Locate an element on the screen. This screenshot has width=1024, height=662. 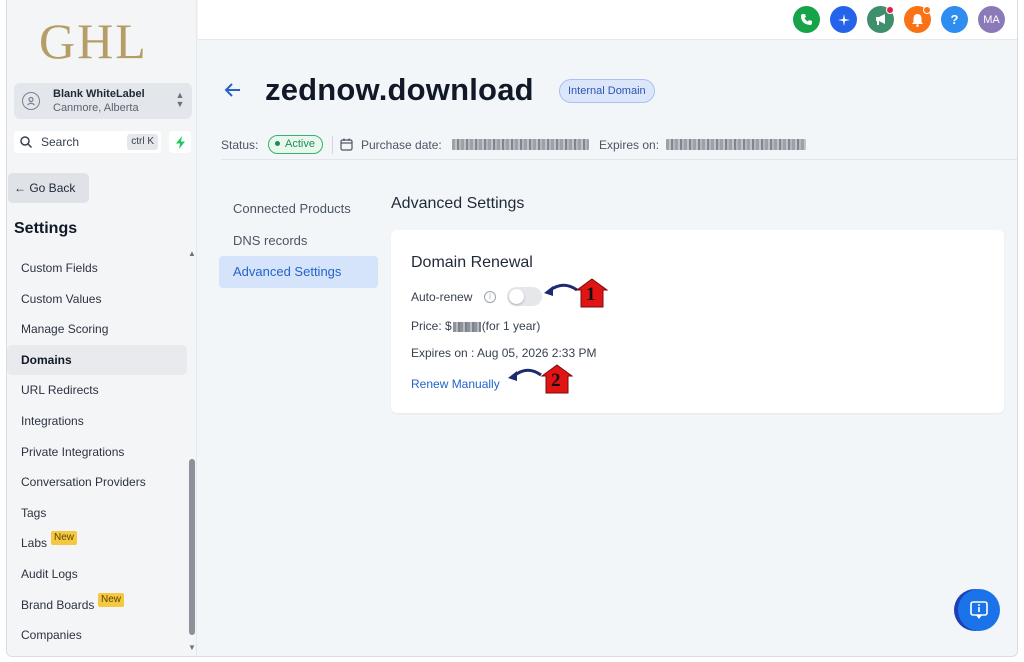
megaphone-icon is located at coordinates (880, 19).